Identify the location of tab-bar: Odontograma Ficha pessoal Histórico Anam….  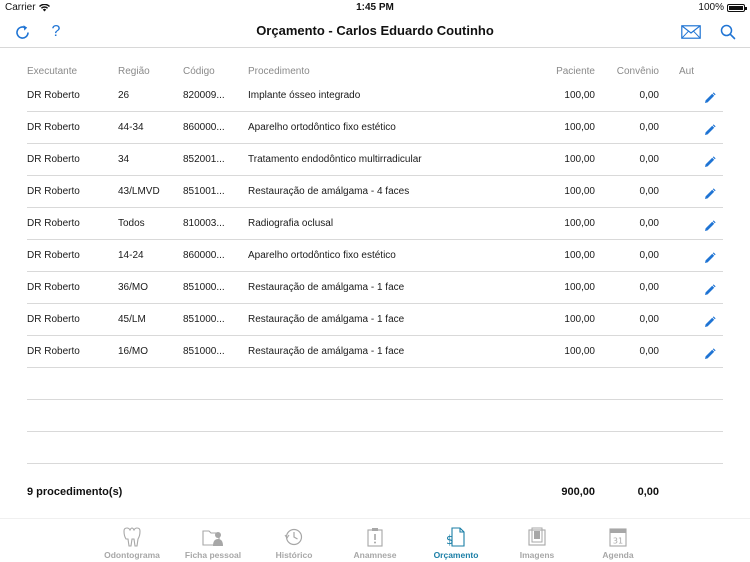
(375, 540).